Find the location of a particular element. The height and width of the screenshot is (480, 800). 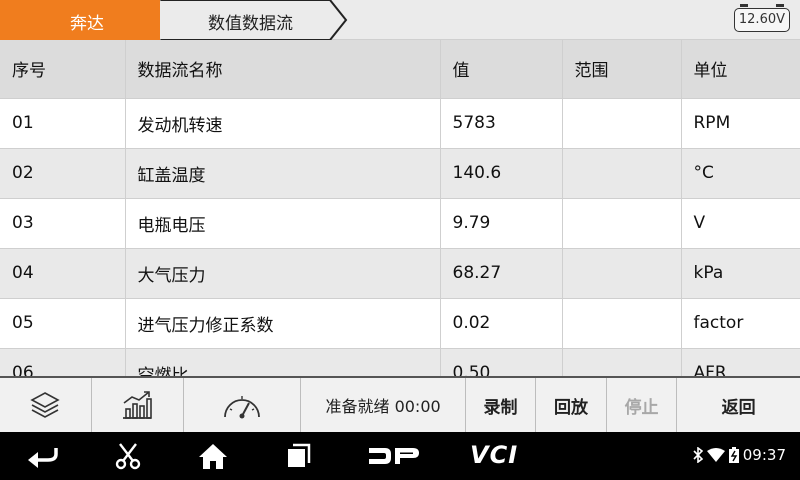

bottom-toolbar: 准备就绪 00:00 录制 回放 停止 返回 is located at coordinates (400, 404).